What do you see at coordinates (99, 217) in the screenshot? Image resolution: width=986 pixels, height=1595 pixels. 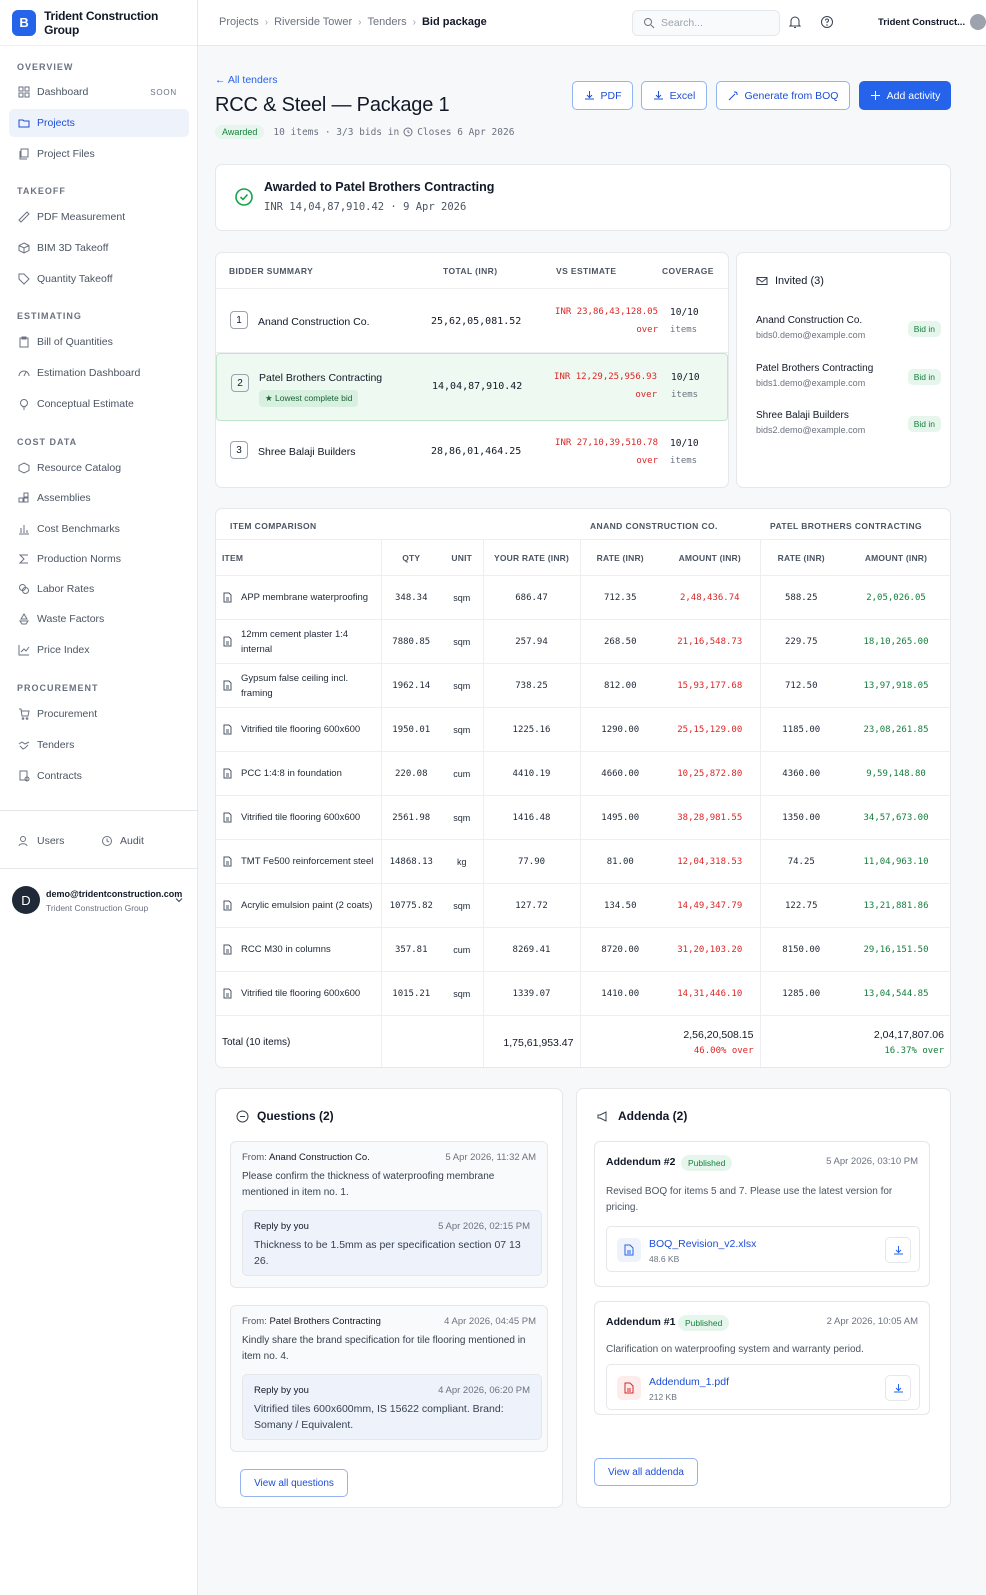 I see `sidebar-item-pdf-measurement: PDF Measurement` at bounding box center [99, 217].